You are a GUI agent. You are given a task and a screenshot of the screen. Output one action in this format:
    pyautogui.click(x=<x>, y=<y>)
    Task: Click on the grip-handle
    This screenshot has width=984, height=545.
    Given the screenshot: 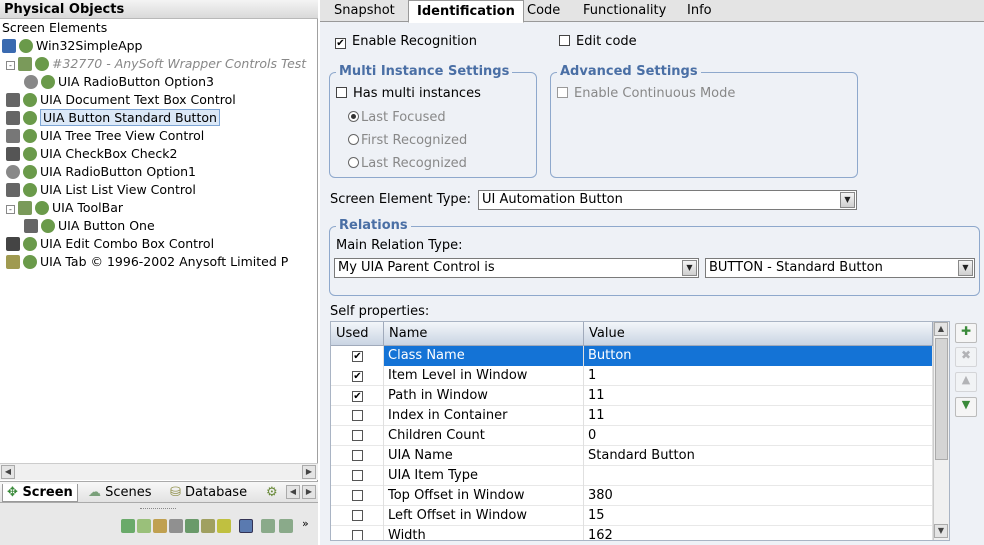 What is the action you would take?
    pyautogui.click(x=158, y=509)
    